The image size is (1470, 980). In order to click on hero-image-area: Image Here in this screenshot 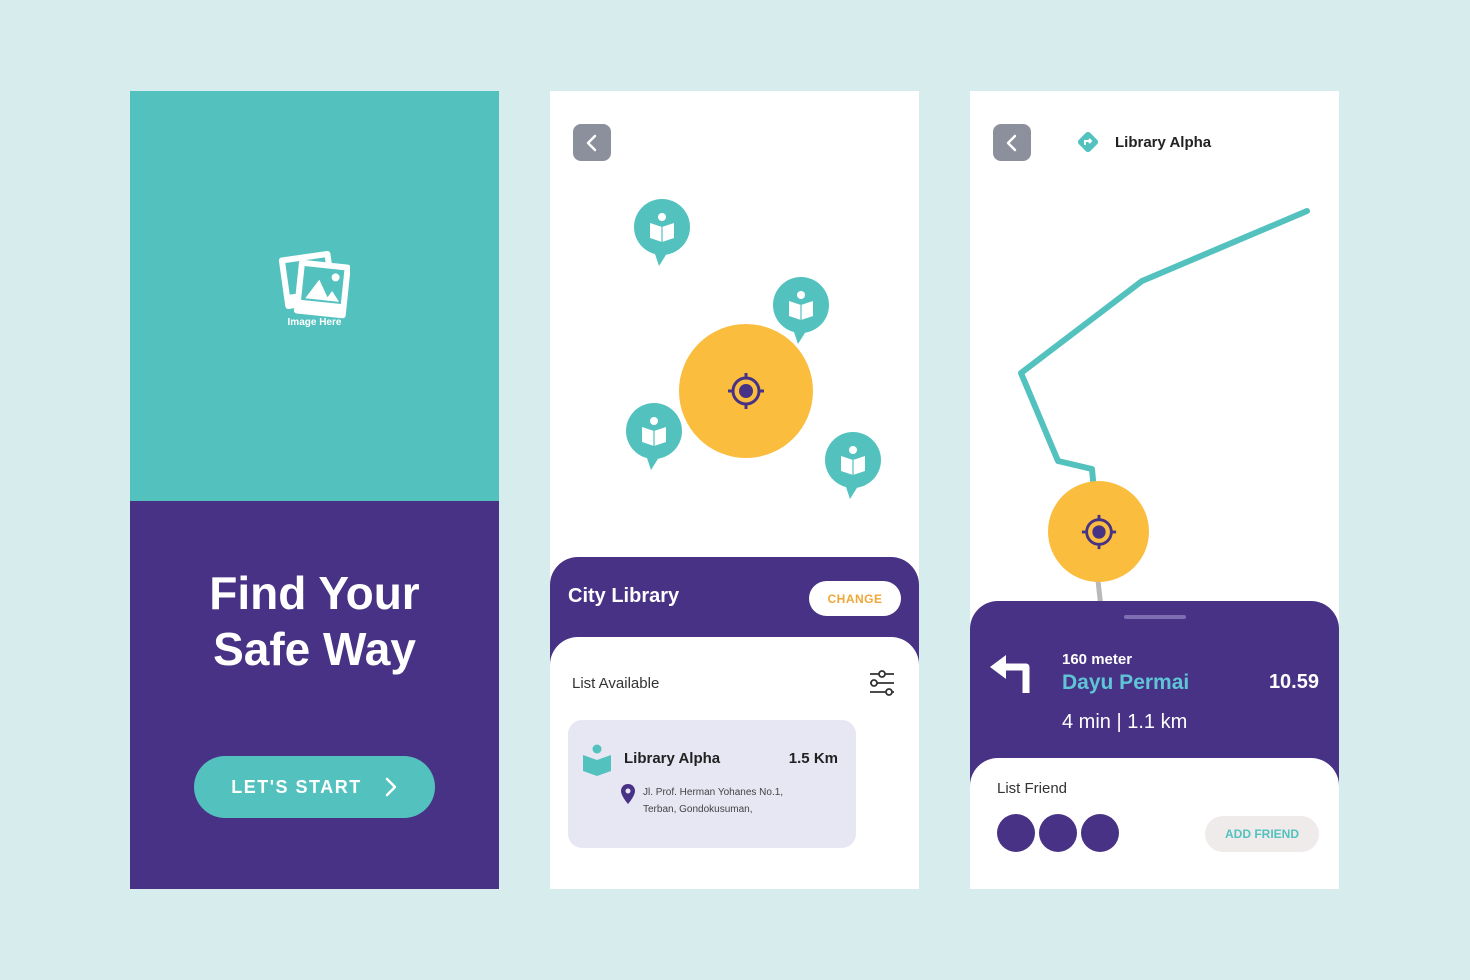, I will do `click(314, 296)`.